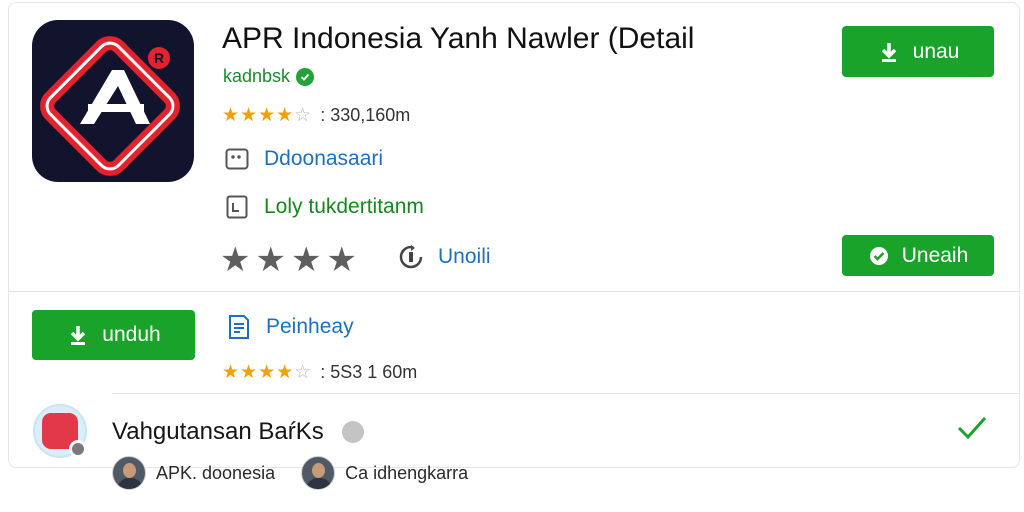 This screenshot has height=512, width=1024. Describe the element at coordinates (365, 115) in the screenshot. I see `rating-count: : 330,160m` at that location.